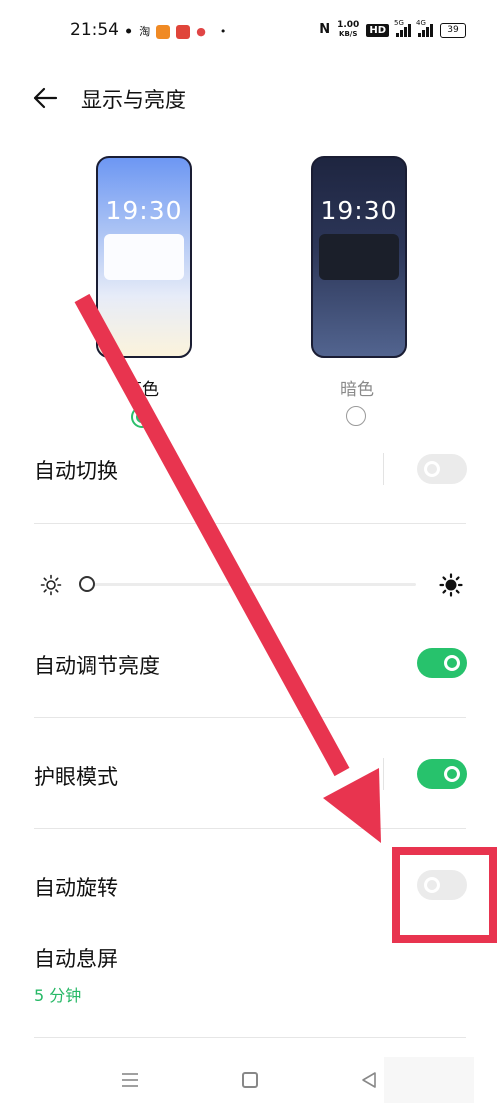  Describe the element at coordinates (45, 98) in the screenshot. I see `back-arrow-icon` at that location.